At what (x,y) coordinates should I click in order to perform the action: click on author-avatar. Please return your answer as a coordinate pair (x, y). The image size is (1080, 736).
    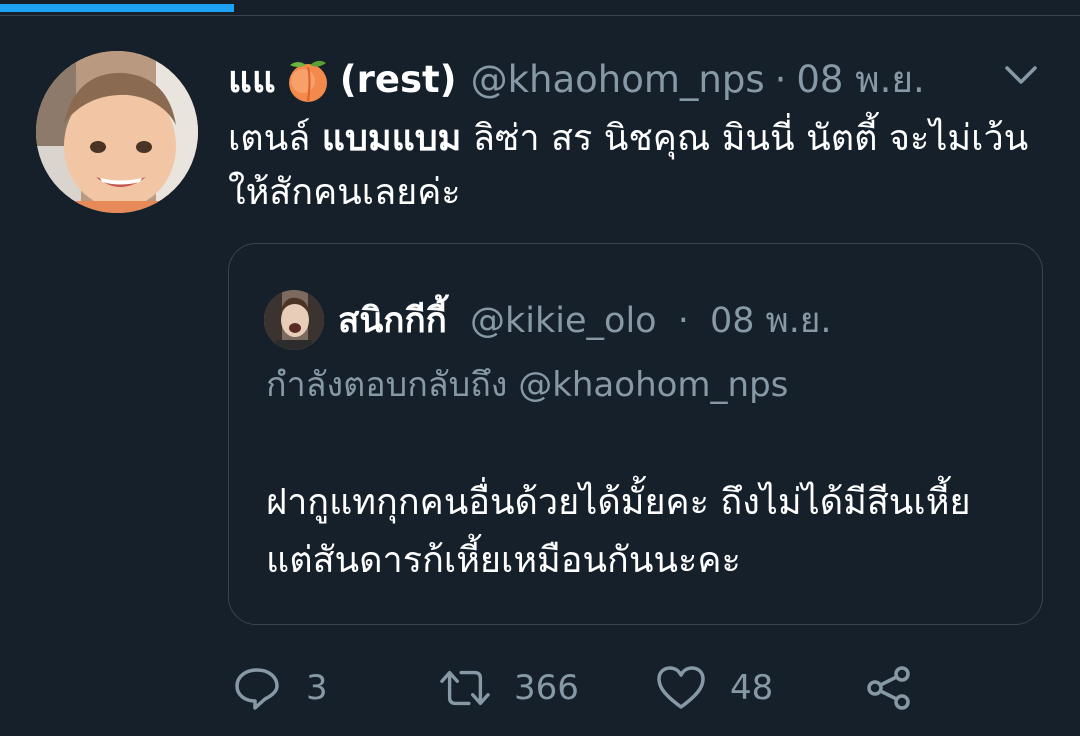
    Looking at the image, I should click on (117, 132).